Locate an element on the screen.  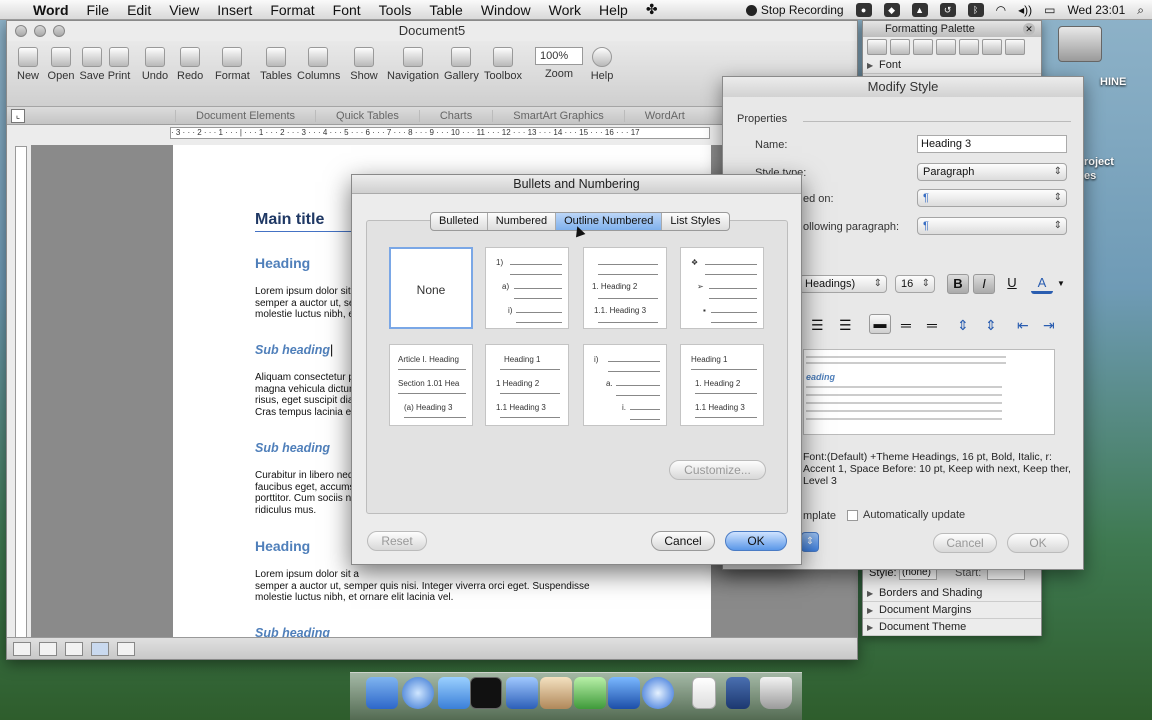
gallery-button: Gallery is located at coordinates (461, 64).